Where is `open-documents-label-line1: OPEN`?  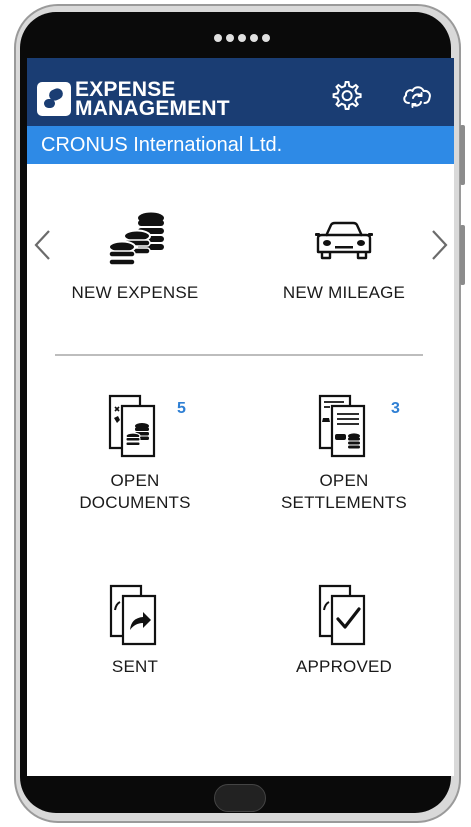 open-documents-label-line1: OPEN is located at coordinates (135, 480).